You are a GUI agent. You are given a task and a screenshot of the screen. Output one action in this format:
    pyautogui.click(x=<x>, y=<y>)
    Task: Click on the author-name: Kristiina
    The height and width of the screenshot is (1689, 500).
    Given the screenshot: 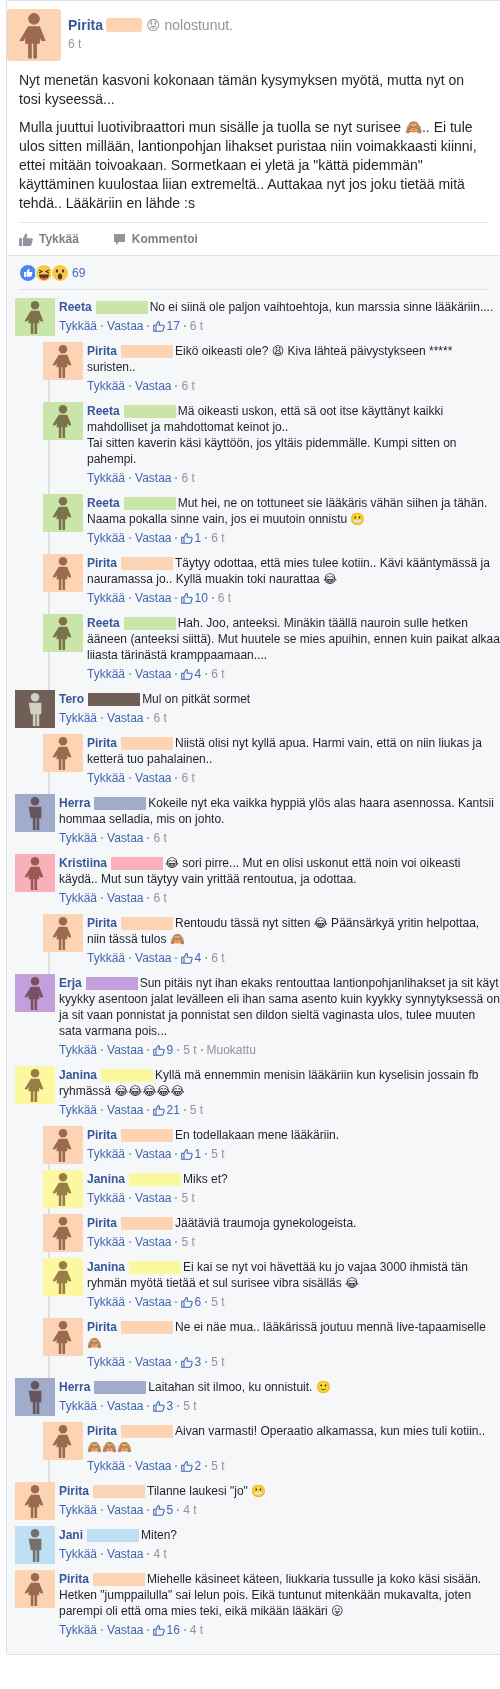 What is the action you would take?
    pyautogui.click(x=112, y=863)
    